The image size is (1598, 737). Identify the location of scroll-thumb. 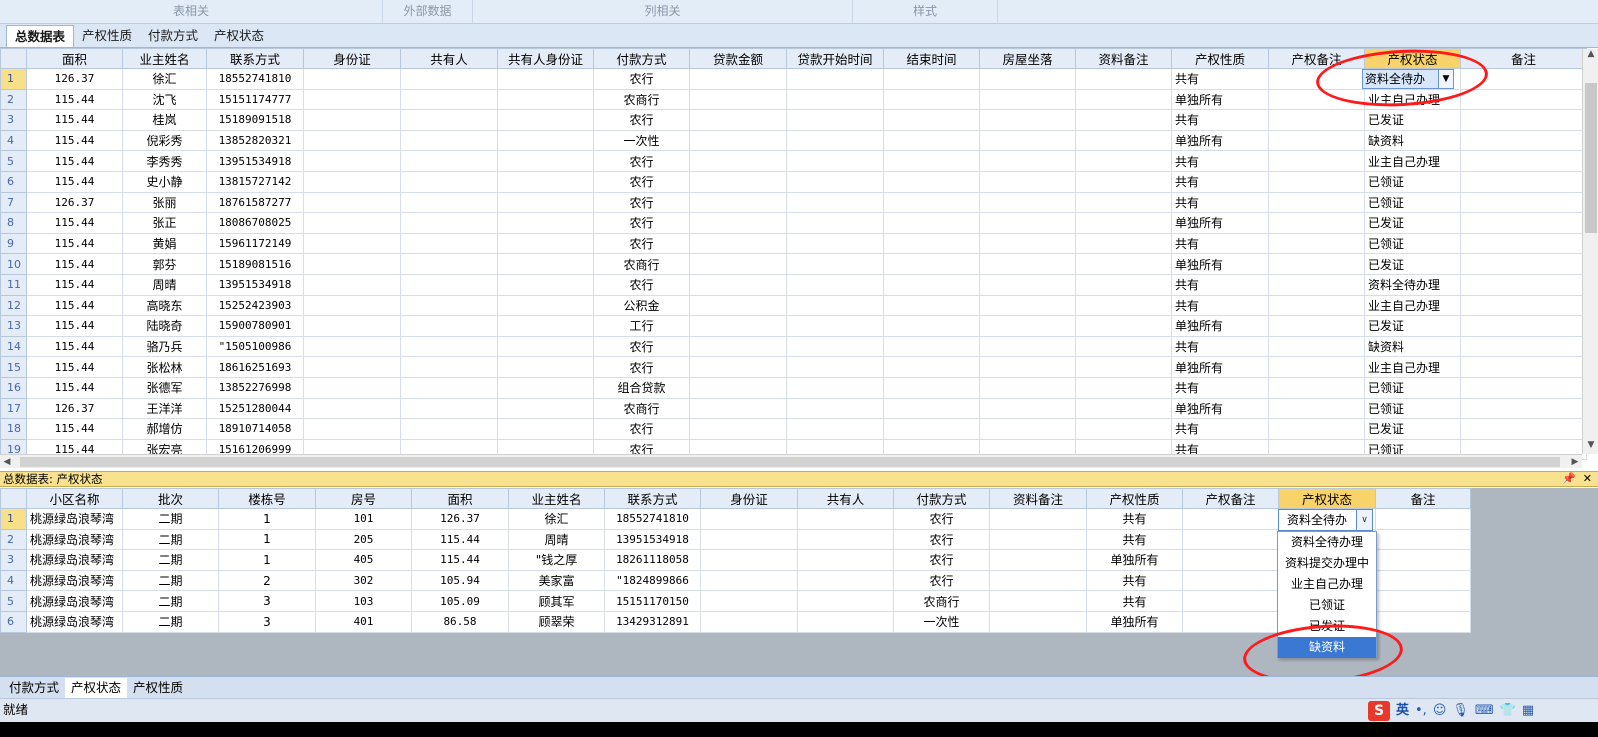
(1591, 158).